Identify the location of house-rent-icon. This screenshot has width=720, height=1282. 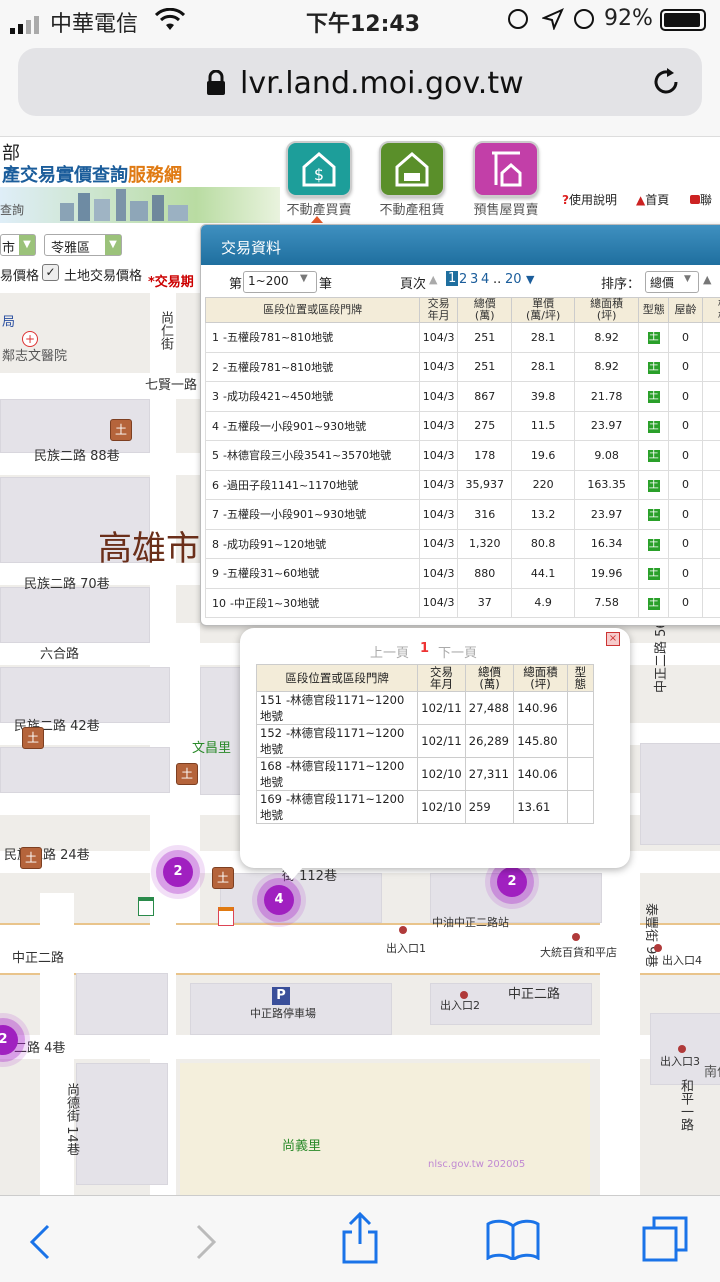
(412, 169).